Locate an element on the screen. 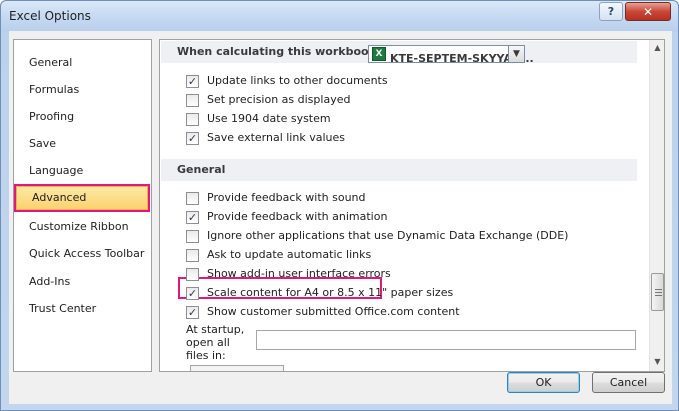 The image size is (679, 411). scroll-up-icon: ▲ is located at coordinates (657, 48).